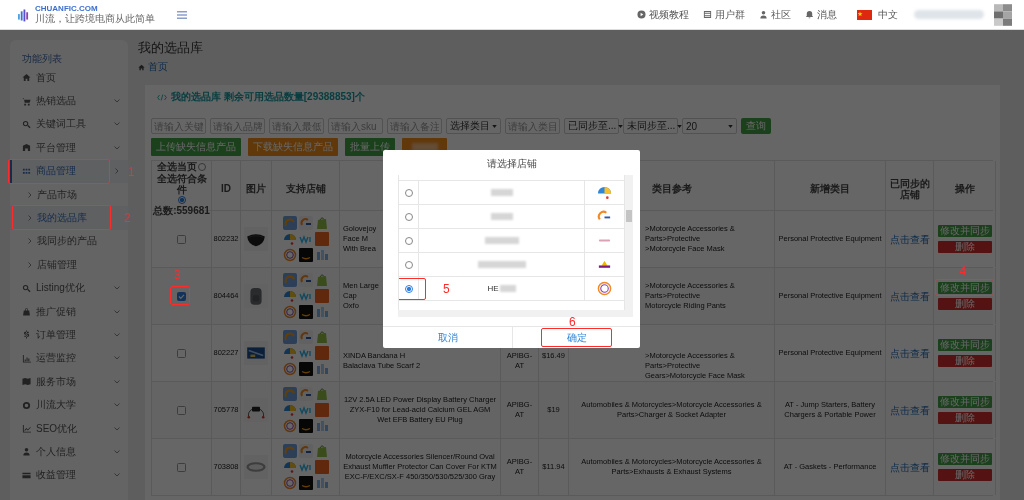 The width and height of the screenshot is (1024, 500). I want to click on sidebar-item: Listing优化, so click(69, 288).